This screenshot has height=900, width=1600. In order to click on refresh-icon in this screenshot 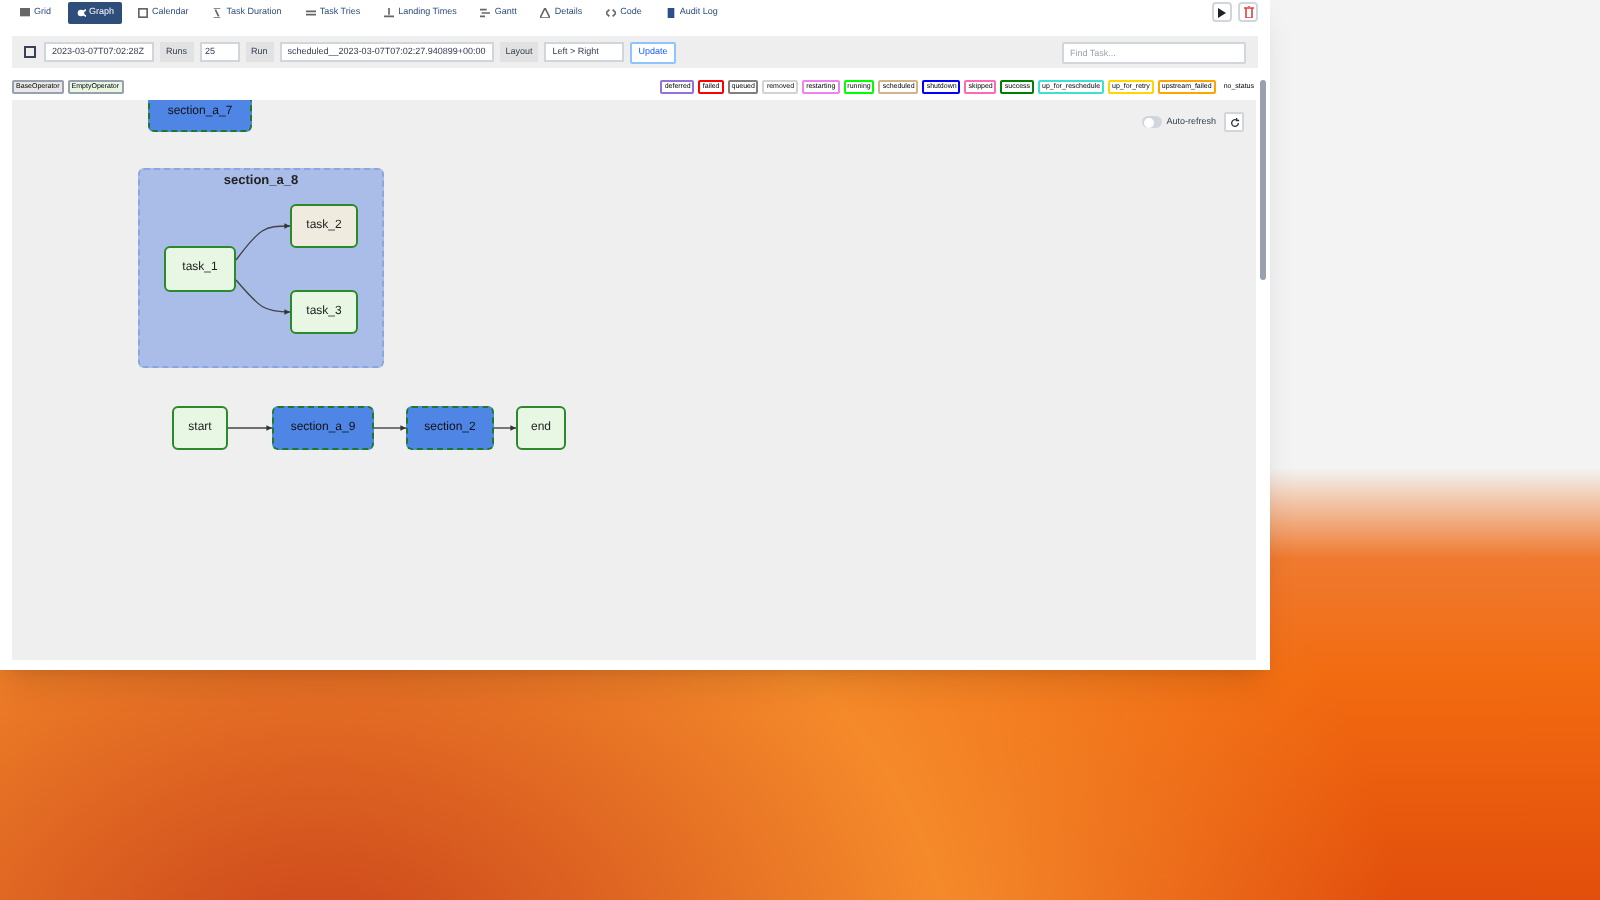, I will do `click(1234, 122)`.